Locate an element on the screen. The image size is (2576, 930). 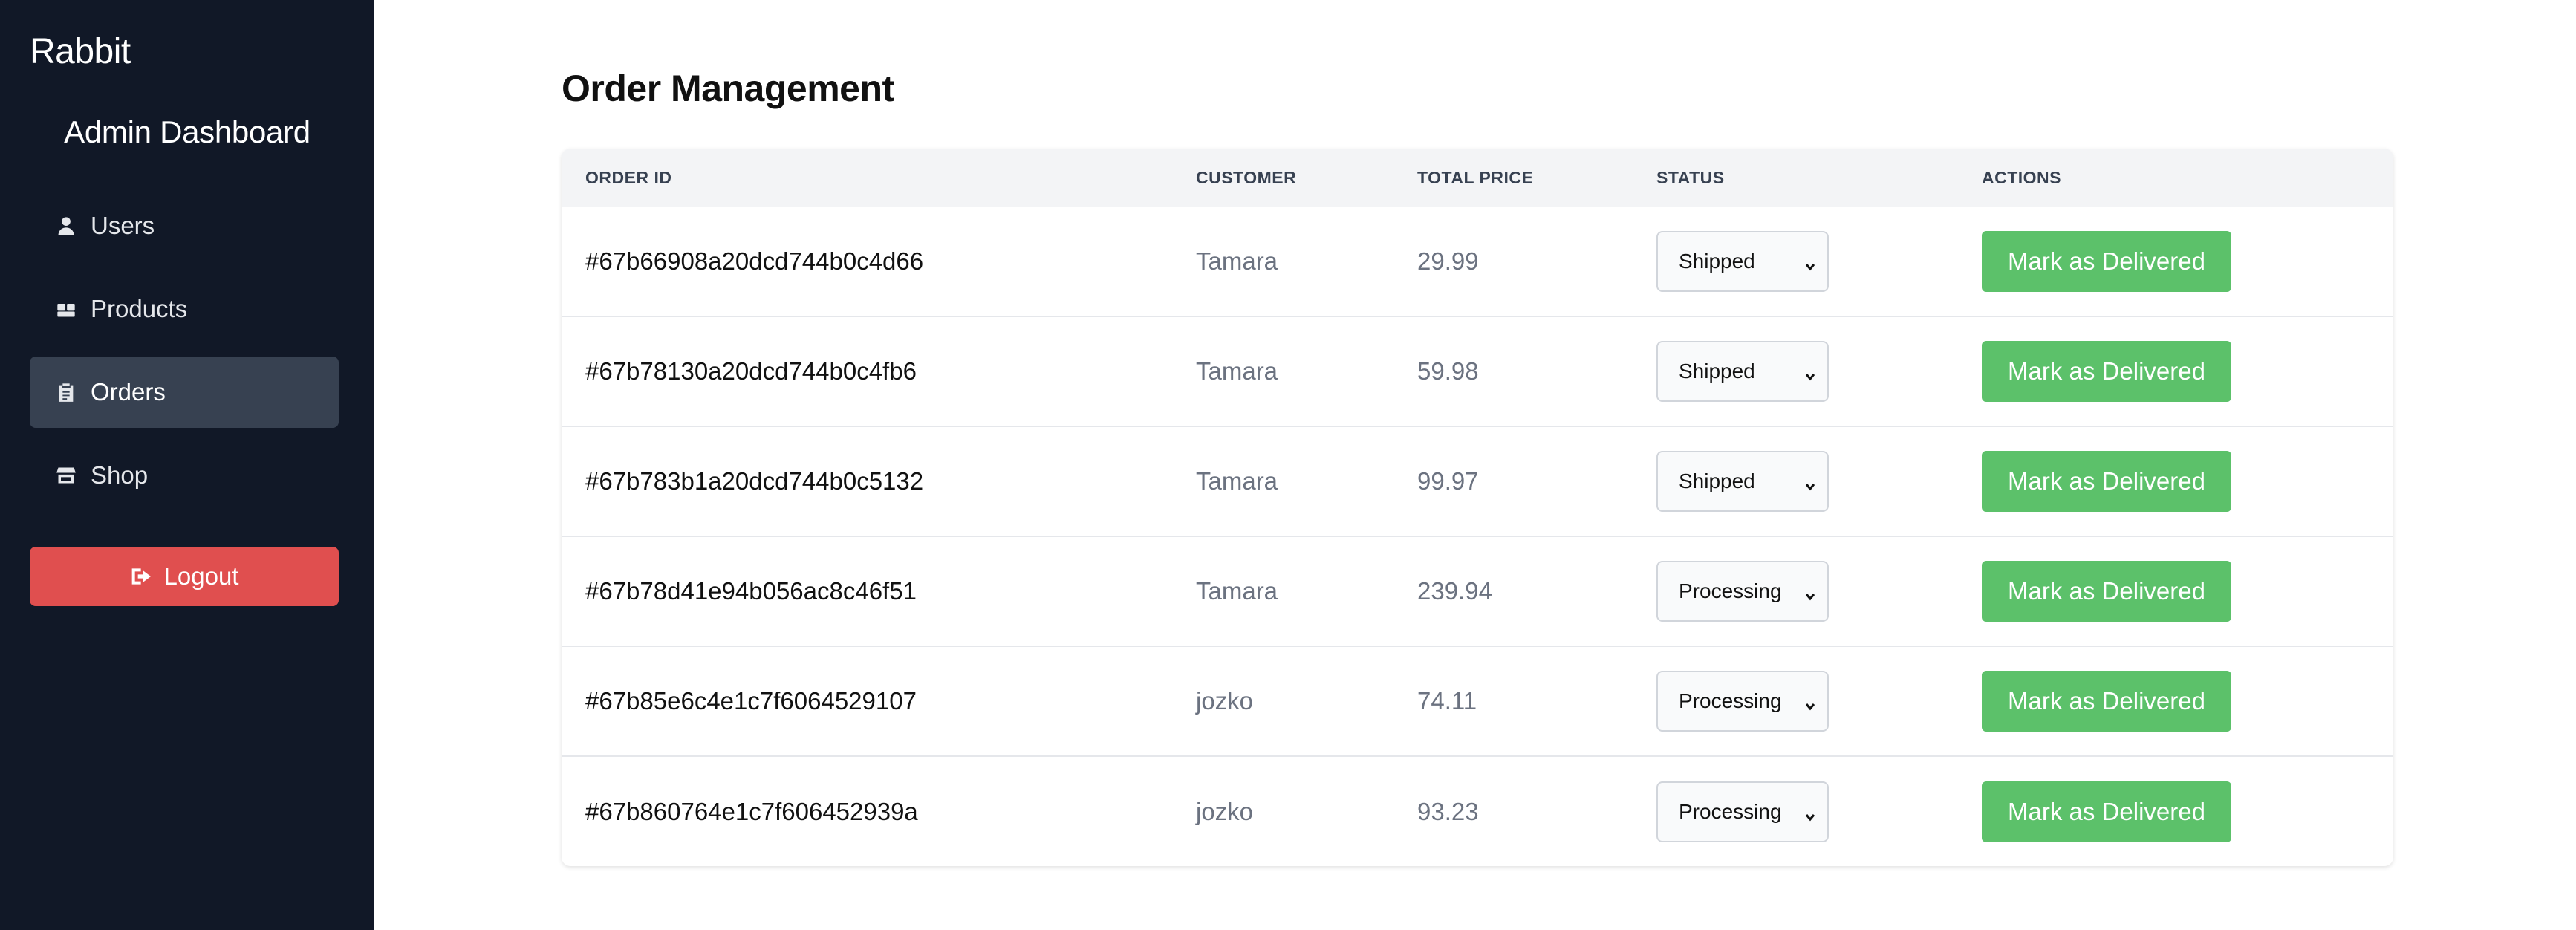
clipboard-icon is located at coordinates (66, 392).